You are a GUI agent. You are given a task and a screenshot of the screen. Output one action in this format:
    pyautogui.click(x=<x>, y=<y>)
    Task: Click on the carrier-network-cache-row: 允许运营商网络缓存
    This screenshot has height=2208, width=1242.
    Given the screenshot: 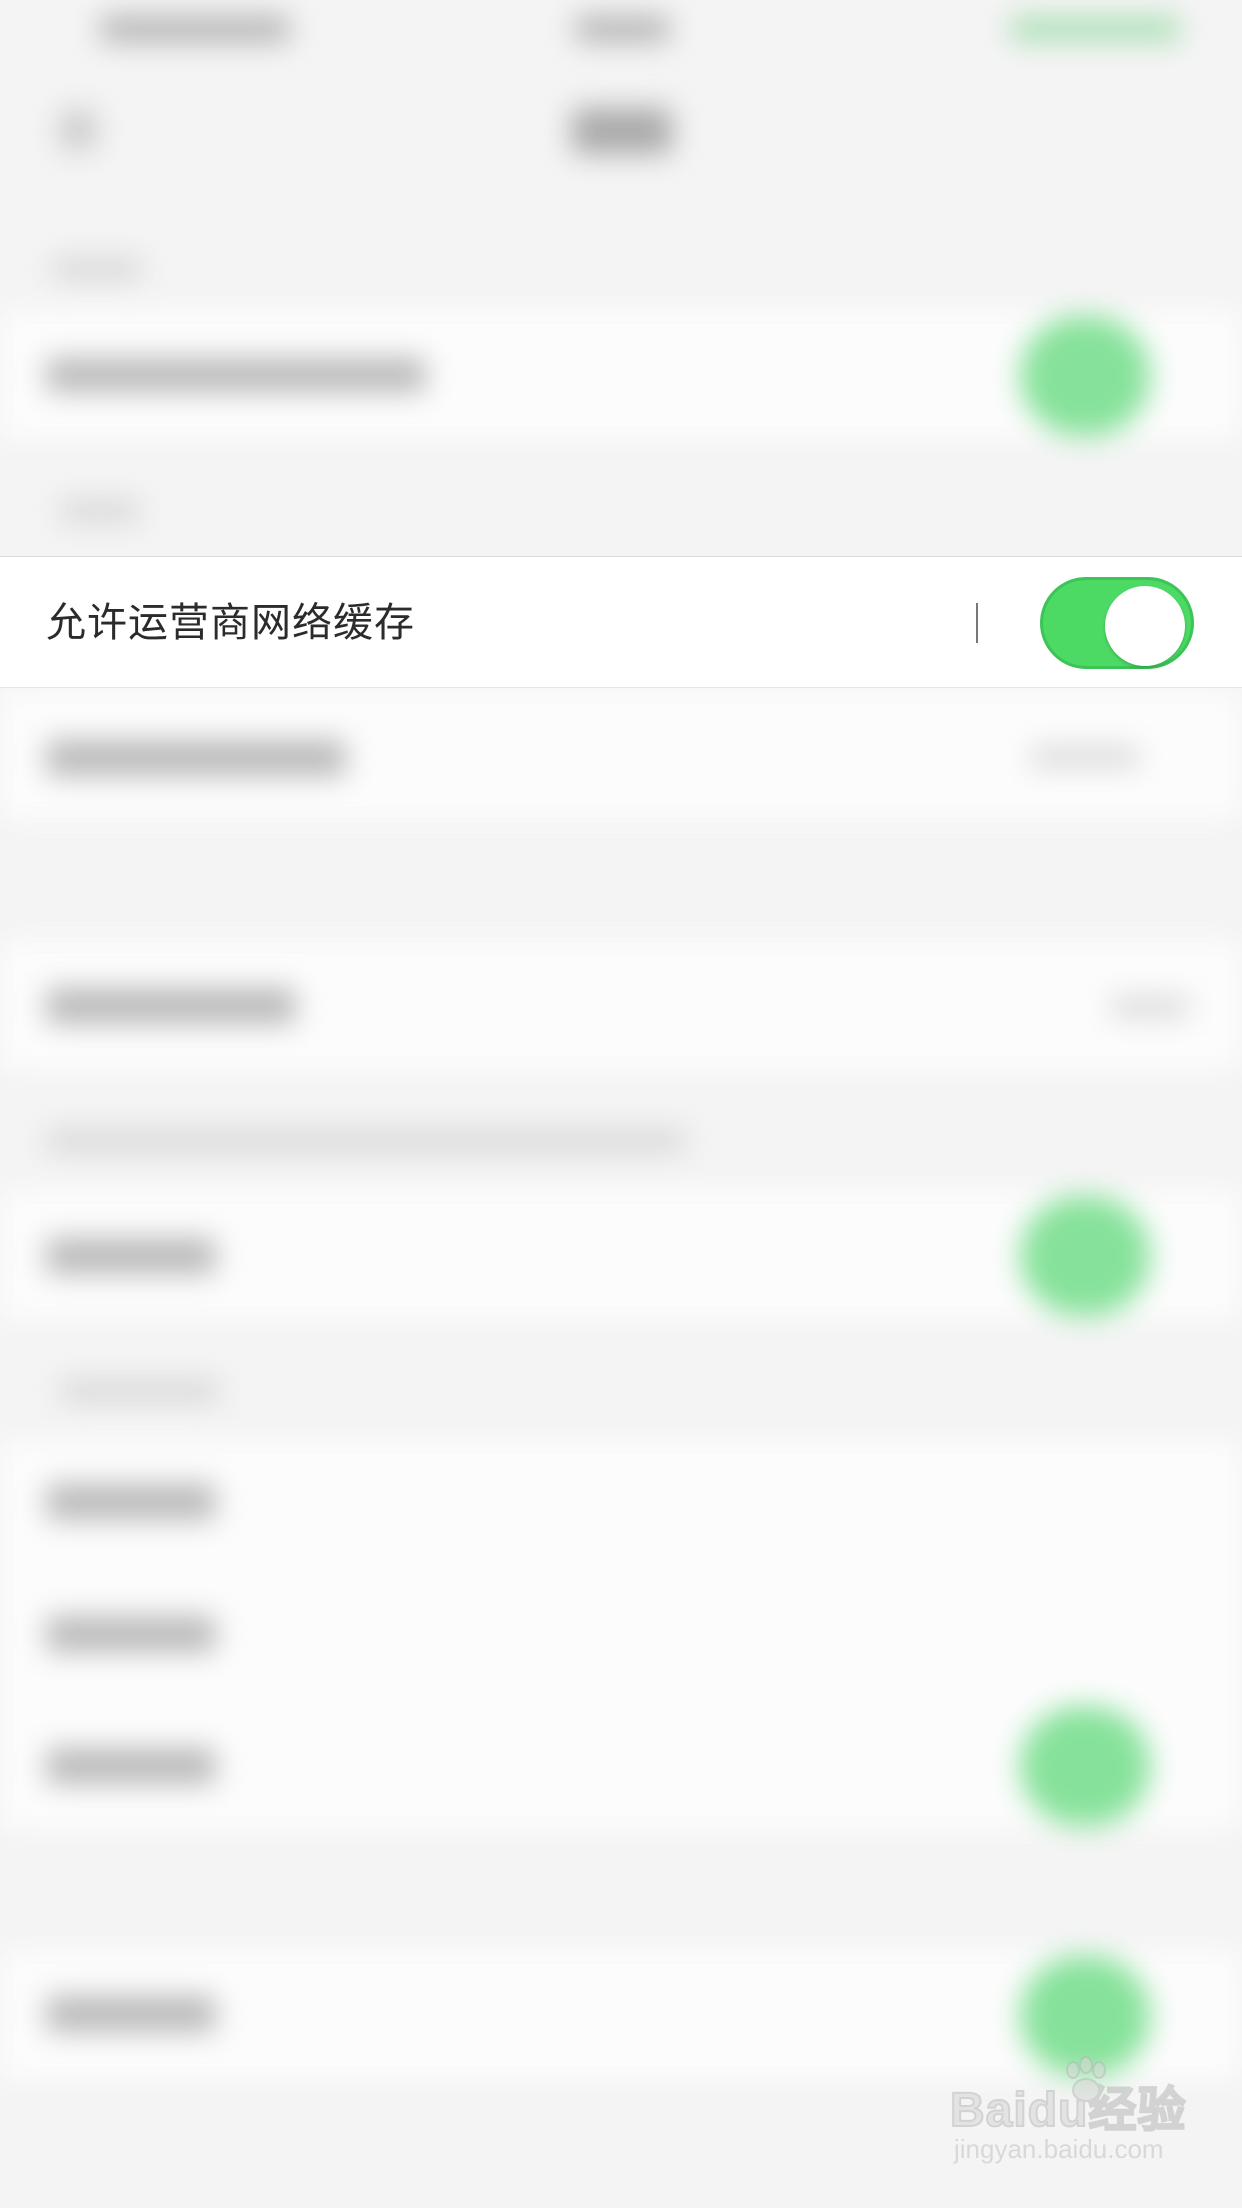 What is the action you would take?
    pyautogui.click(x=621, y=622)
    